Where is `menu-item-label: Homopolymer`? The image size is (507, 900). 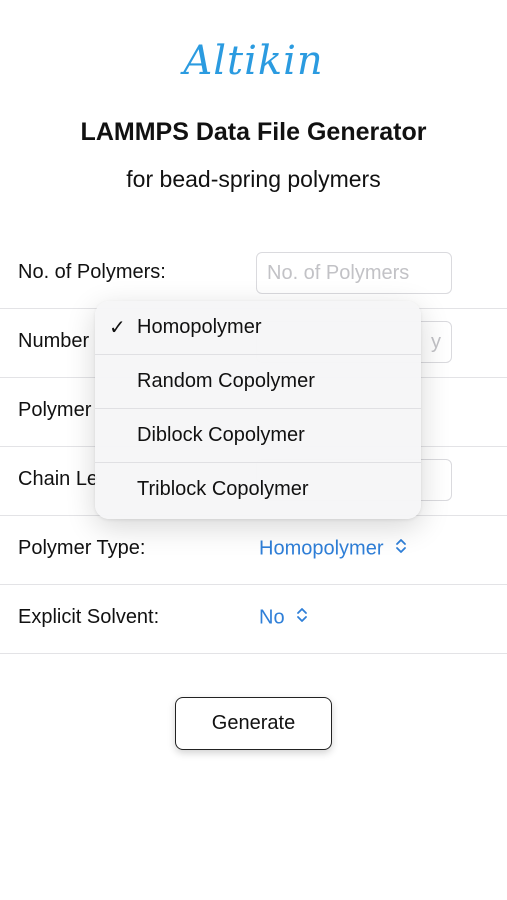
menu-item-label: Homopolymer is located at coordinates (199, 327).